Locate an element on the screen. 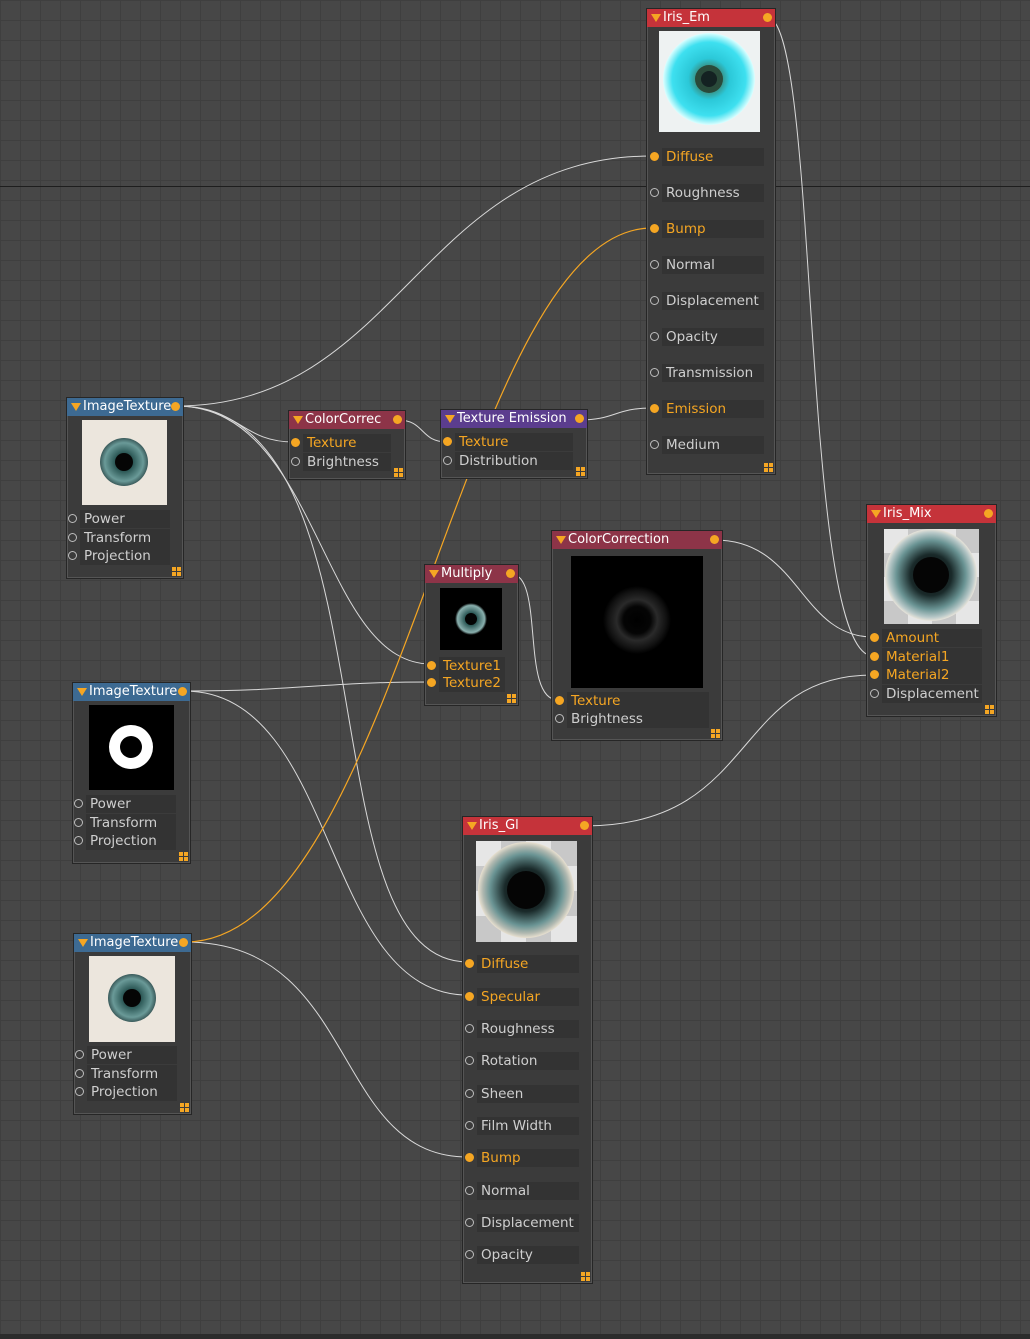  node-texture-emission: Texture Emission Texture Distribution is located at coordinates (514, 444).